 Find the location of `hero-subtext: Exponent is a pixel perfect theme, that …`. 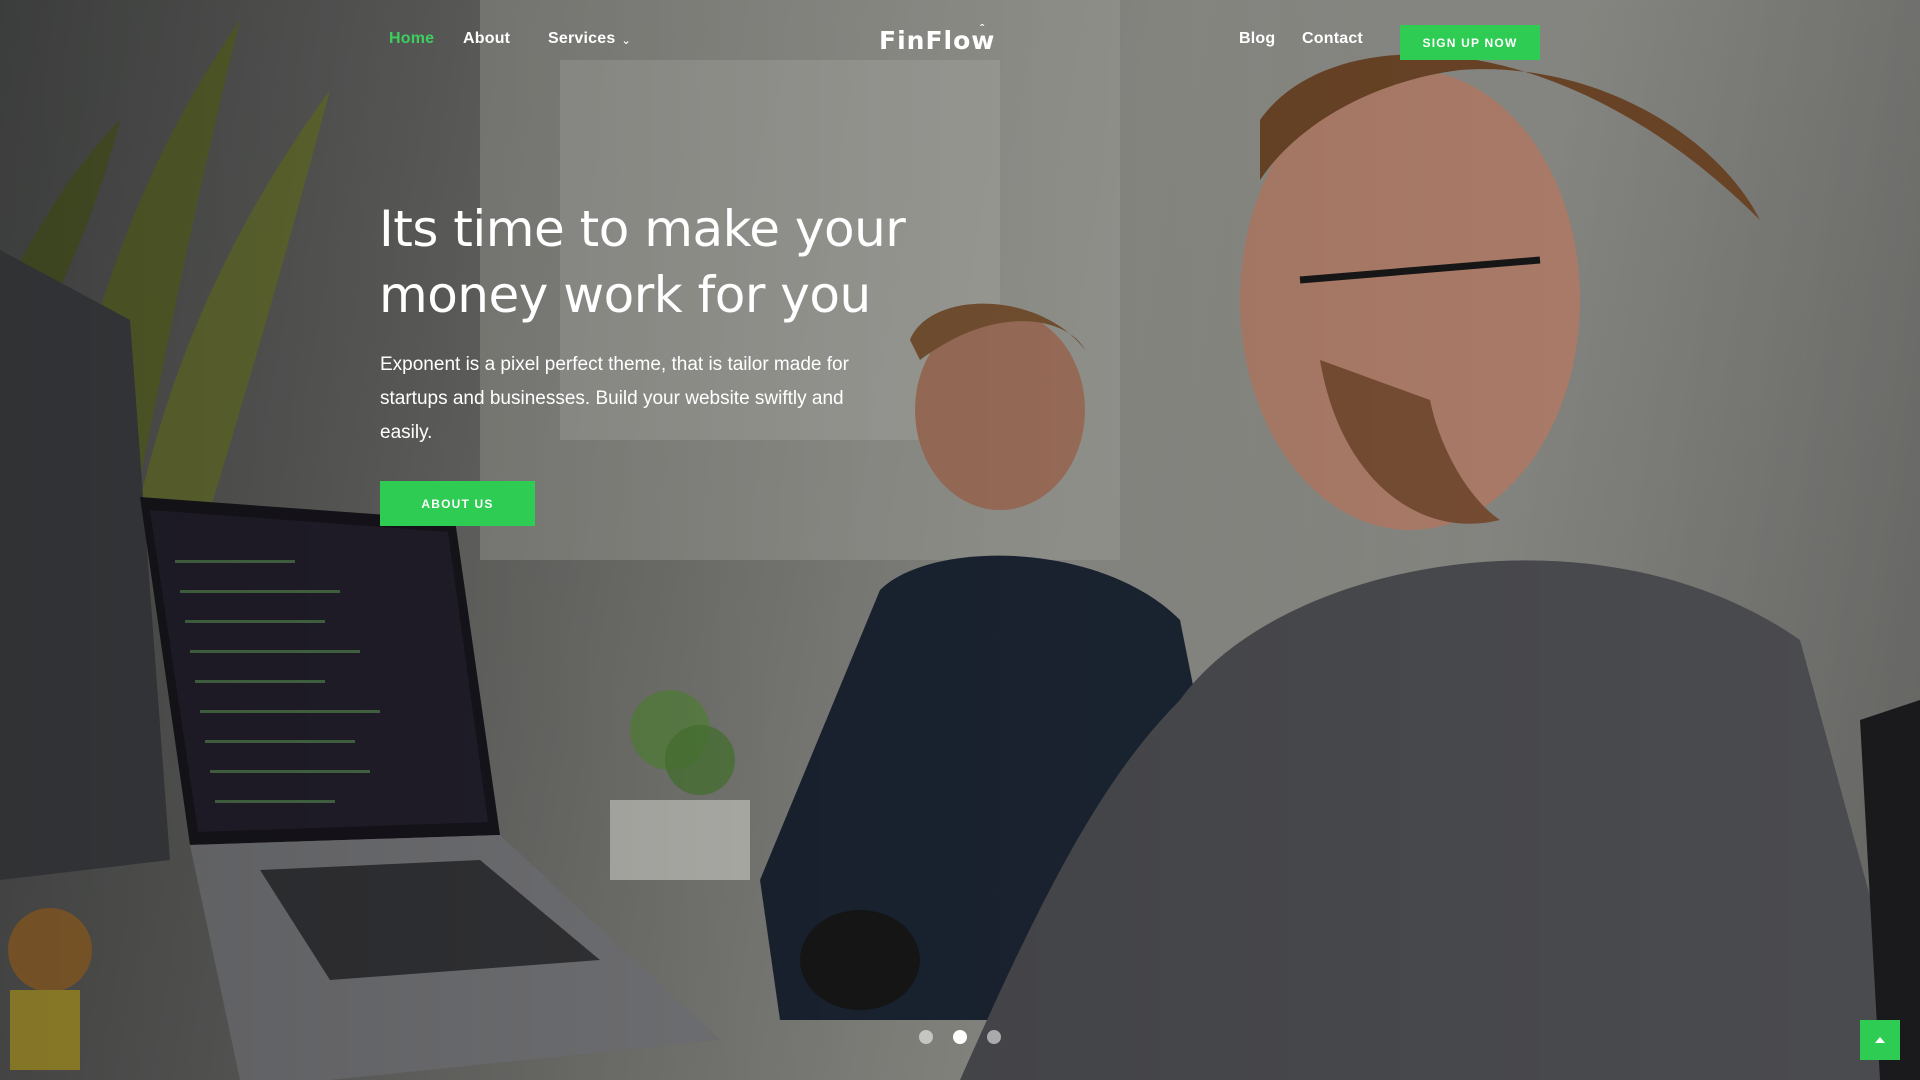

hero-subtext: Exponent is a pixel perfect theme, that … is located at coordinates (614, 398).